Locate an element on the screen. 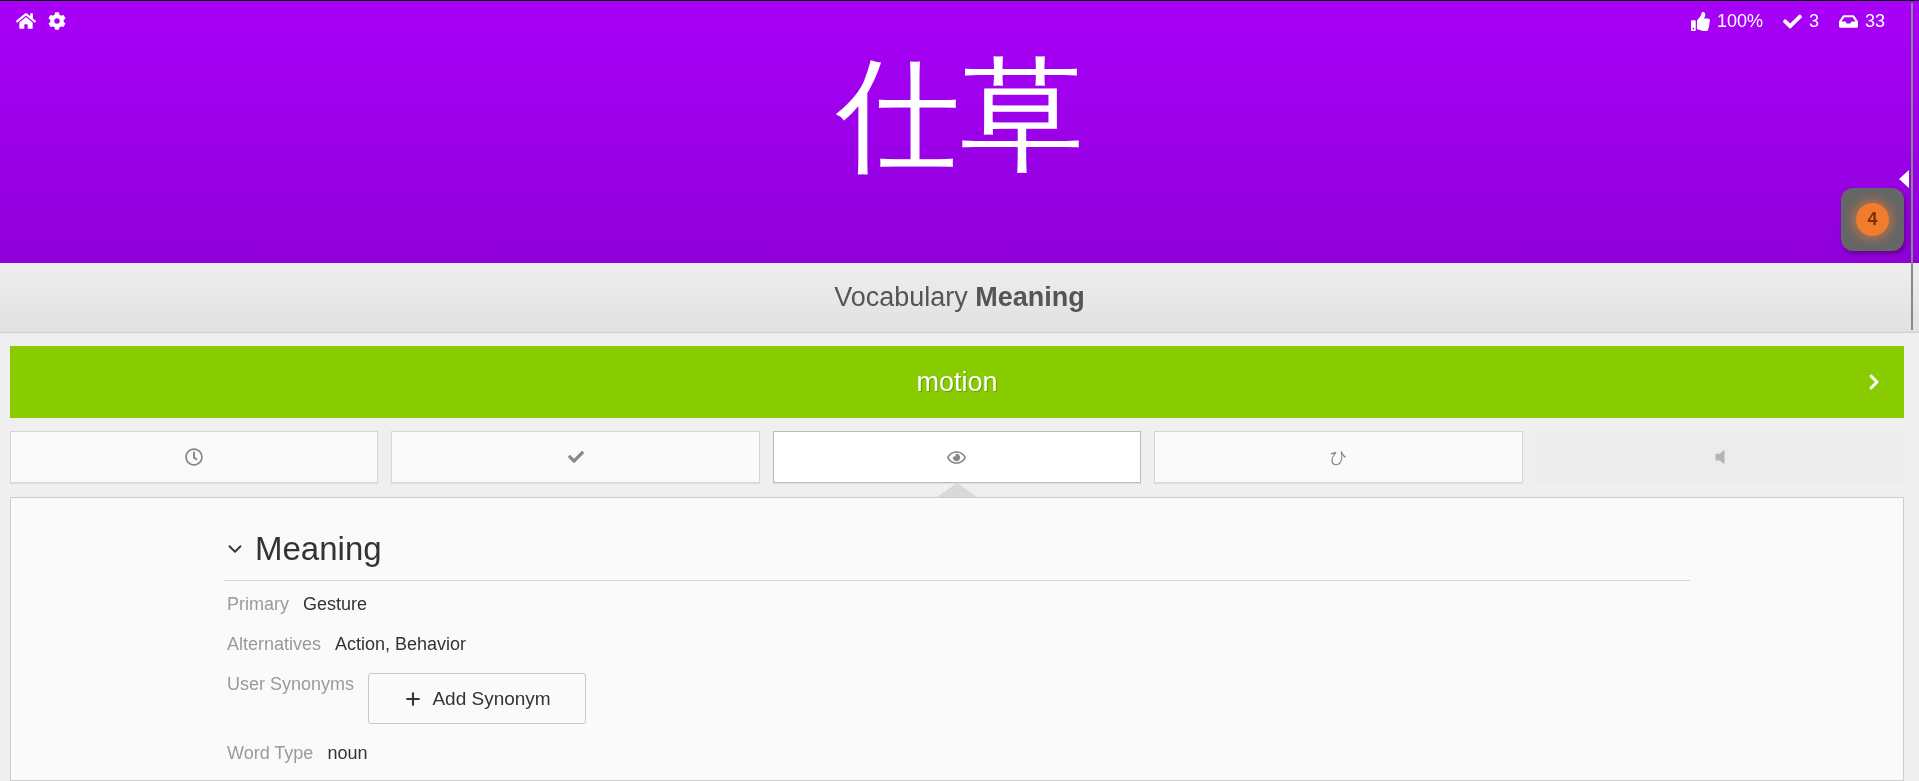 The image size is (1919, 781). add-synonym-button: Add Synonym is located at coordinates (477, 698).